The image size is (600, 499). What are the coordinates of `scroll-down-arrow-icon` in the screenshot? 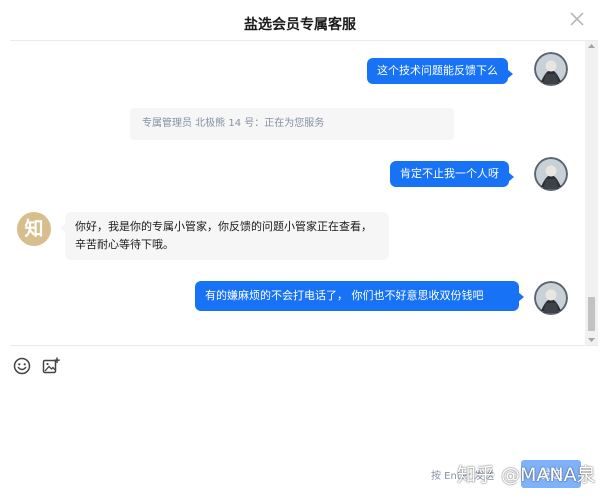 It's located at (591, 340).